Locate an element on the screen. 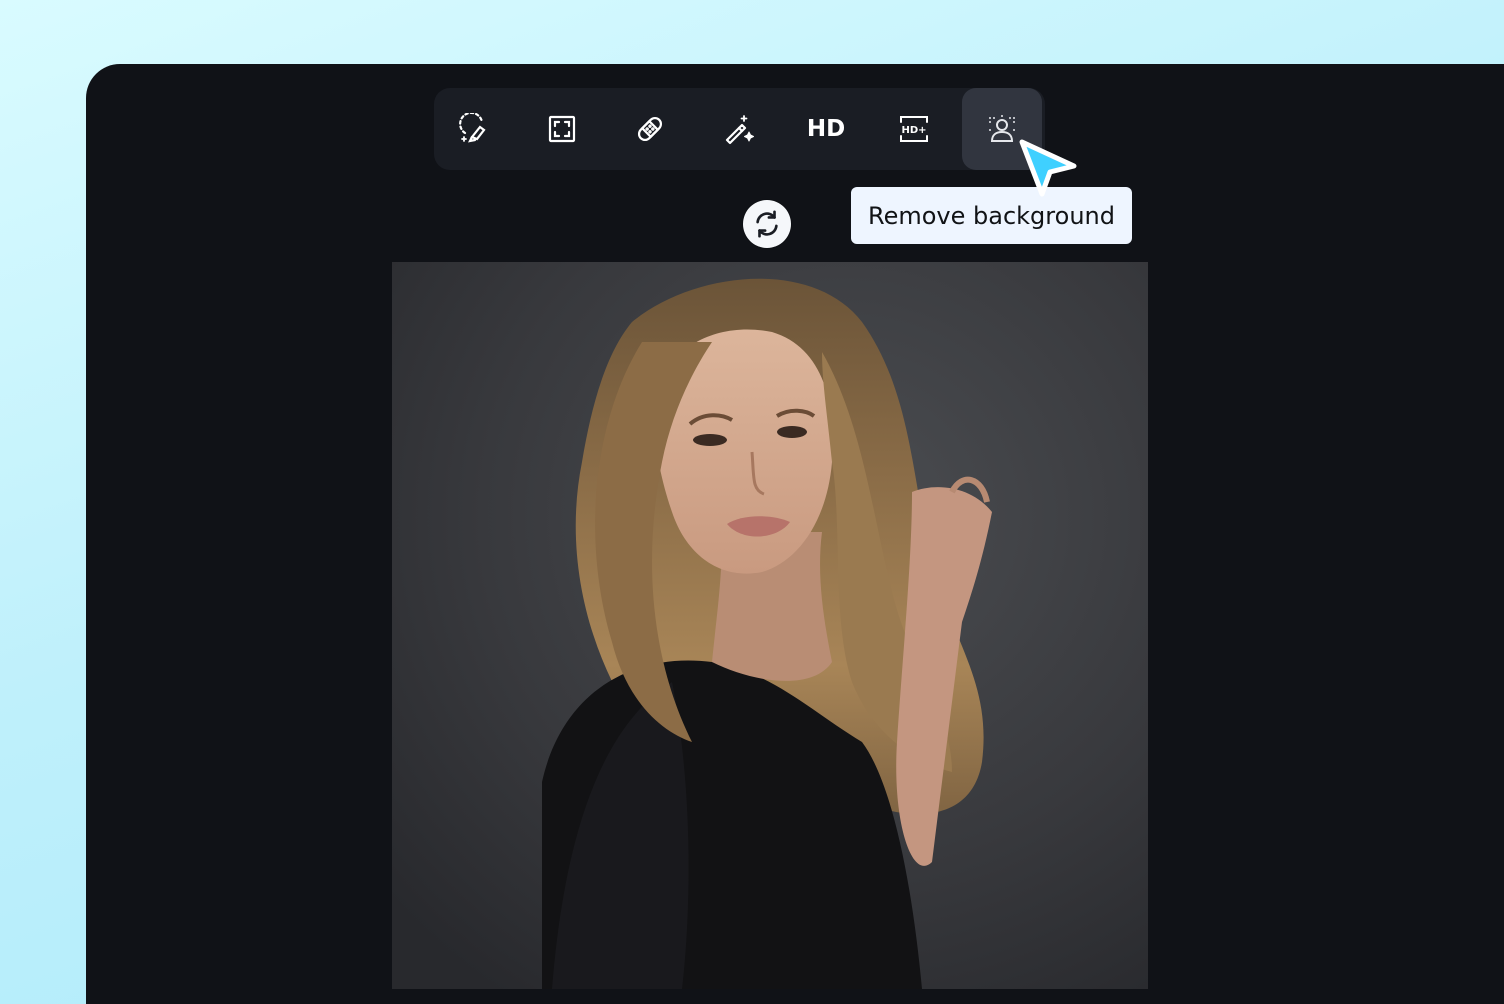  bandage-icon is located at coordinates (650, 129).